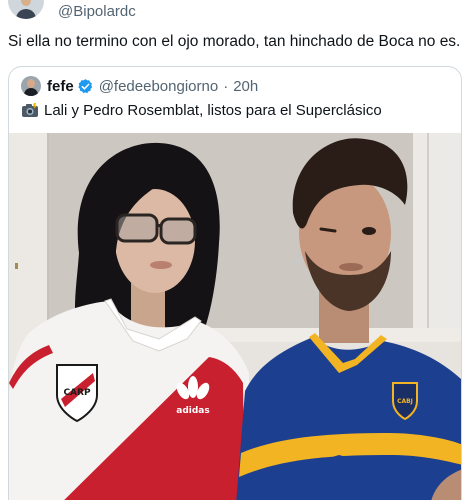 This screenshot has height=500, width=462. What do you see at coordinates (405, 401) in the screenshot?
I see `cabj-crest-text: CABJ` at bounding box center [405, 401].